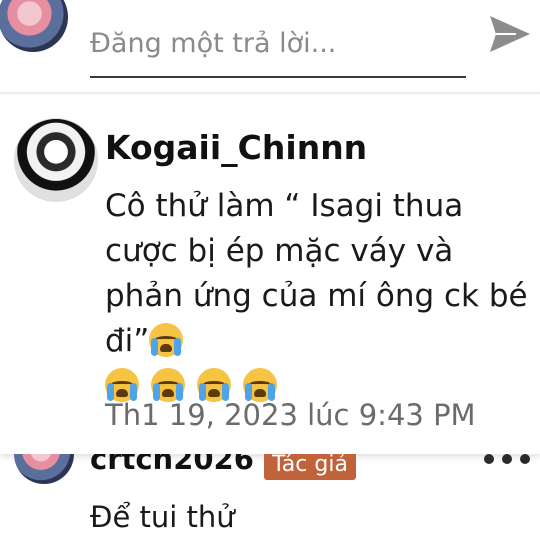  I want to click on send-button, so click(510, 34).